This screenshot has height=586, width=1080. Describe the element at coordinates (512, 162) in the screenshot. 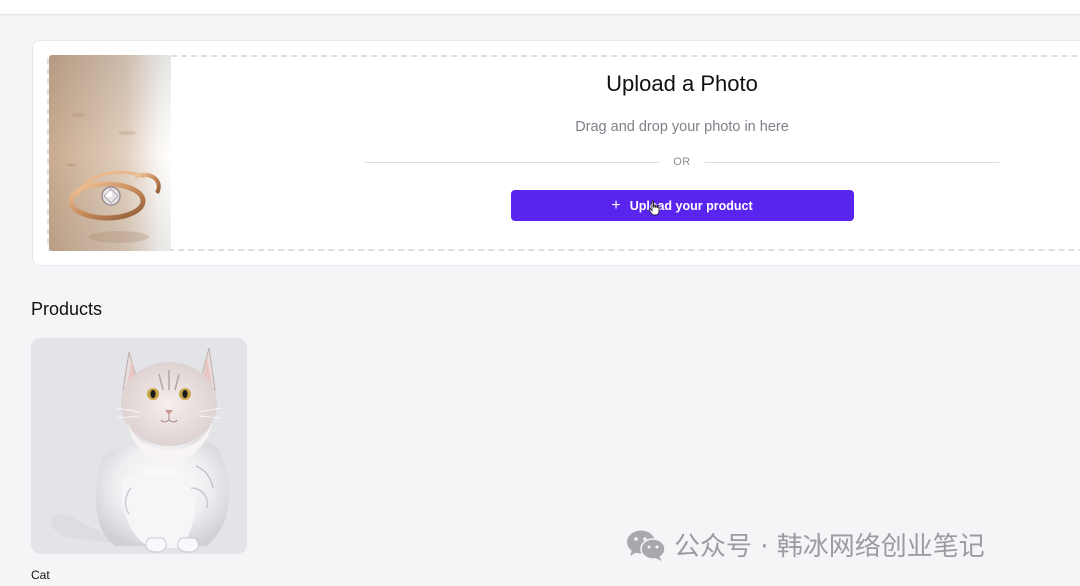

I see `divider-line-left` at that location.